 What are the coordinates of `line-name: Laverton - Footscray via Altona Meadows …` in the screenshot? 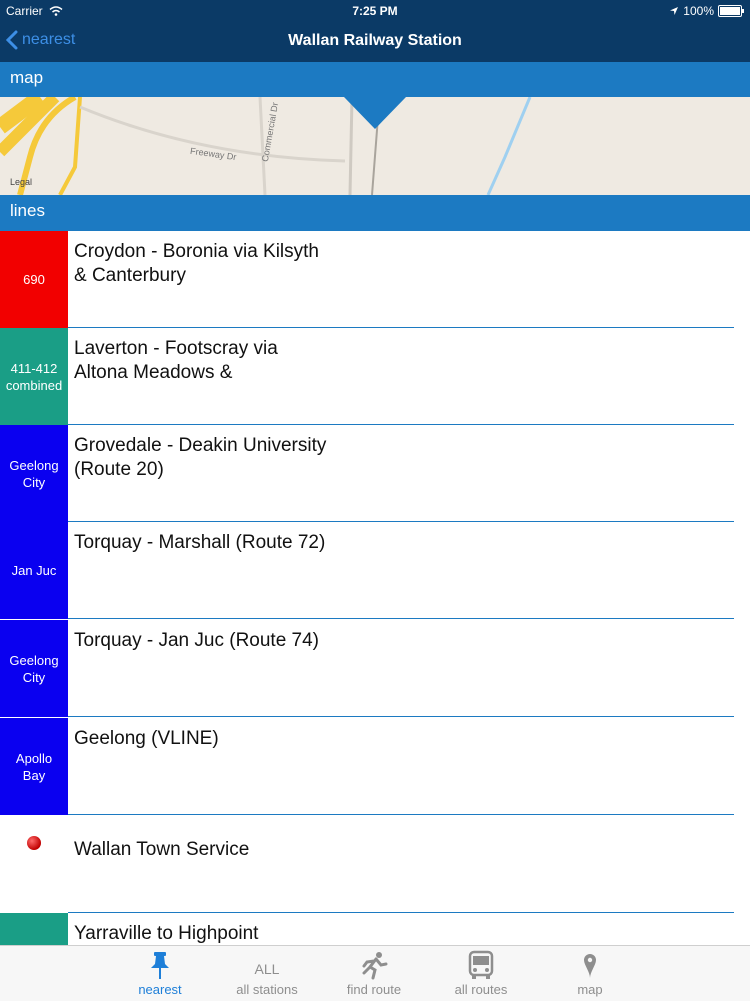 It's located at (176, 360).